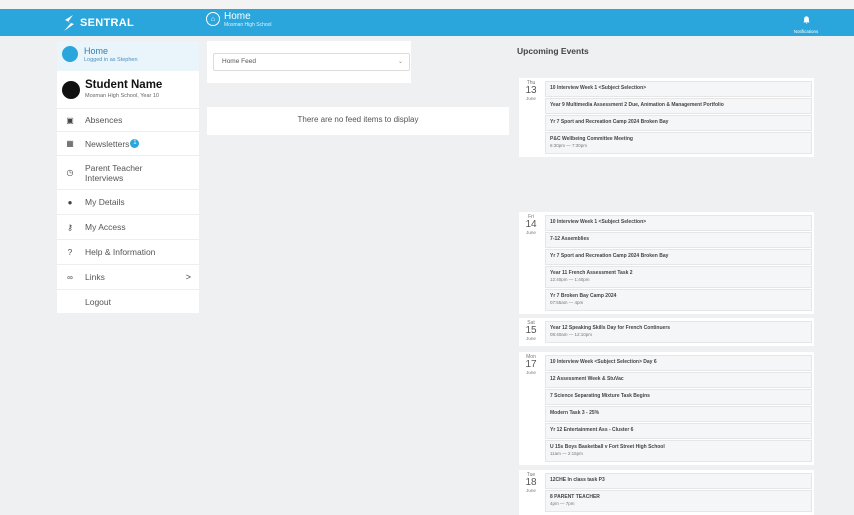 The height and width of the screenshot is (515, 854). I want to click on event-item: Modern Task 3 - 25%, so click(678, 414).